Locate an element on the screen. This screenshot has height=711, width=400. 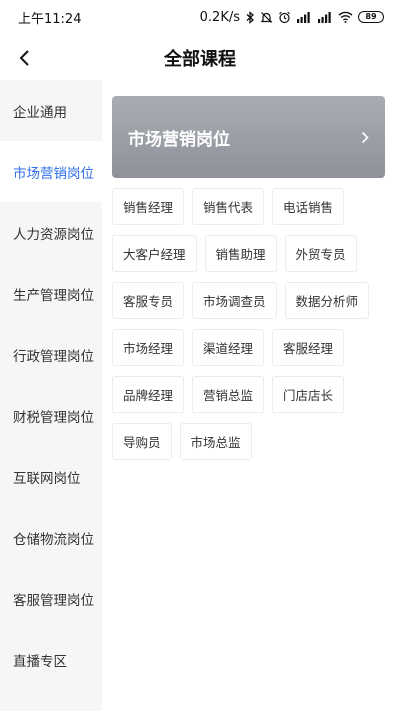
mute-bell-icon is located at coordinates (266, 17).